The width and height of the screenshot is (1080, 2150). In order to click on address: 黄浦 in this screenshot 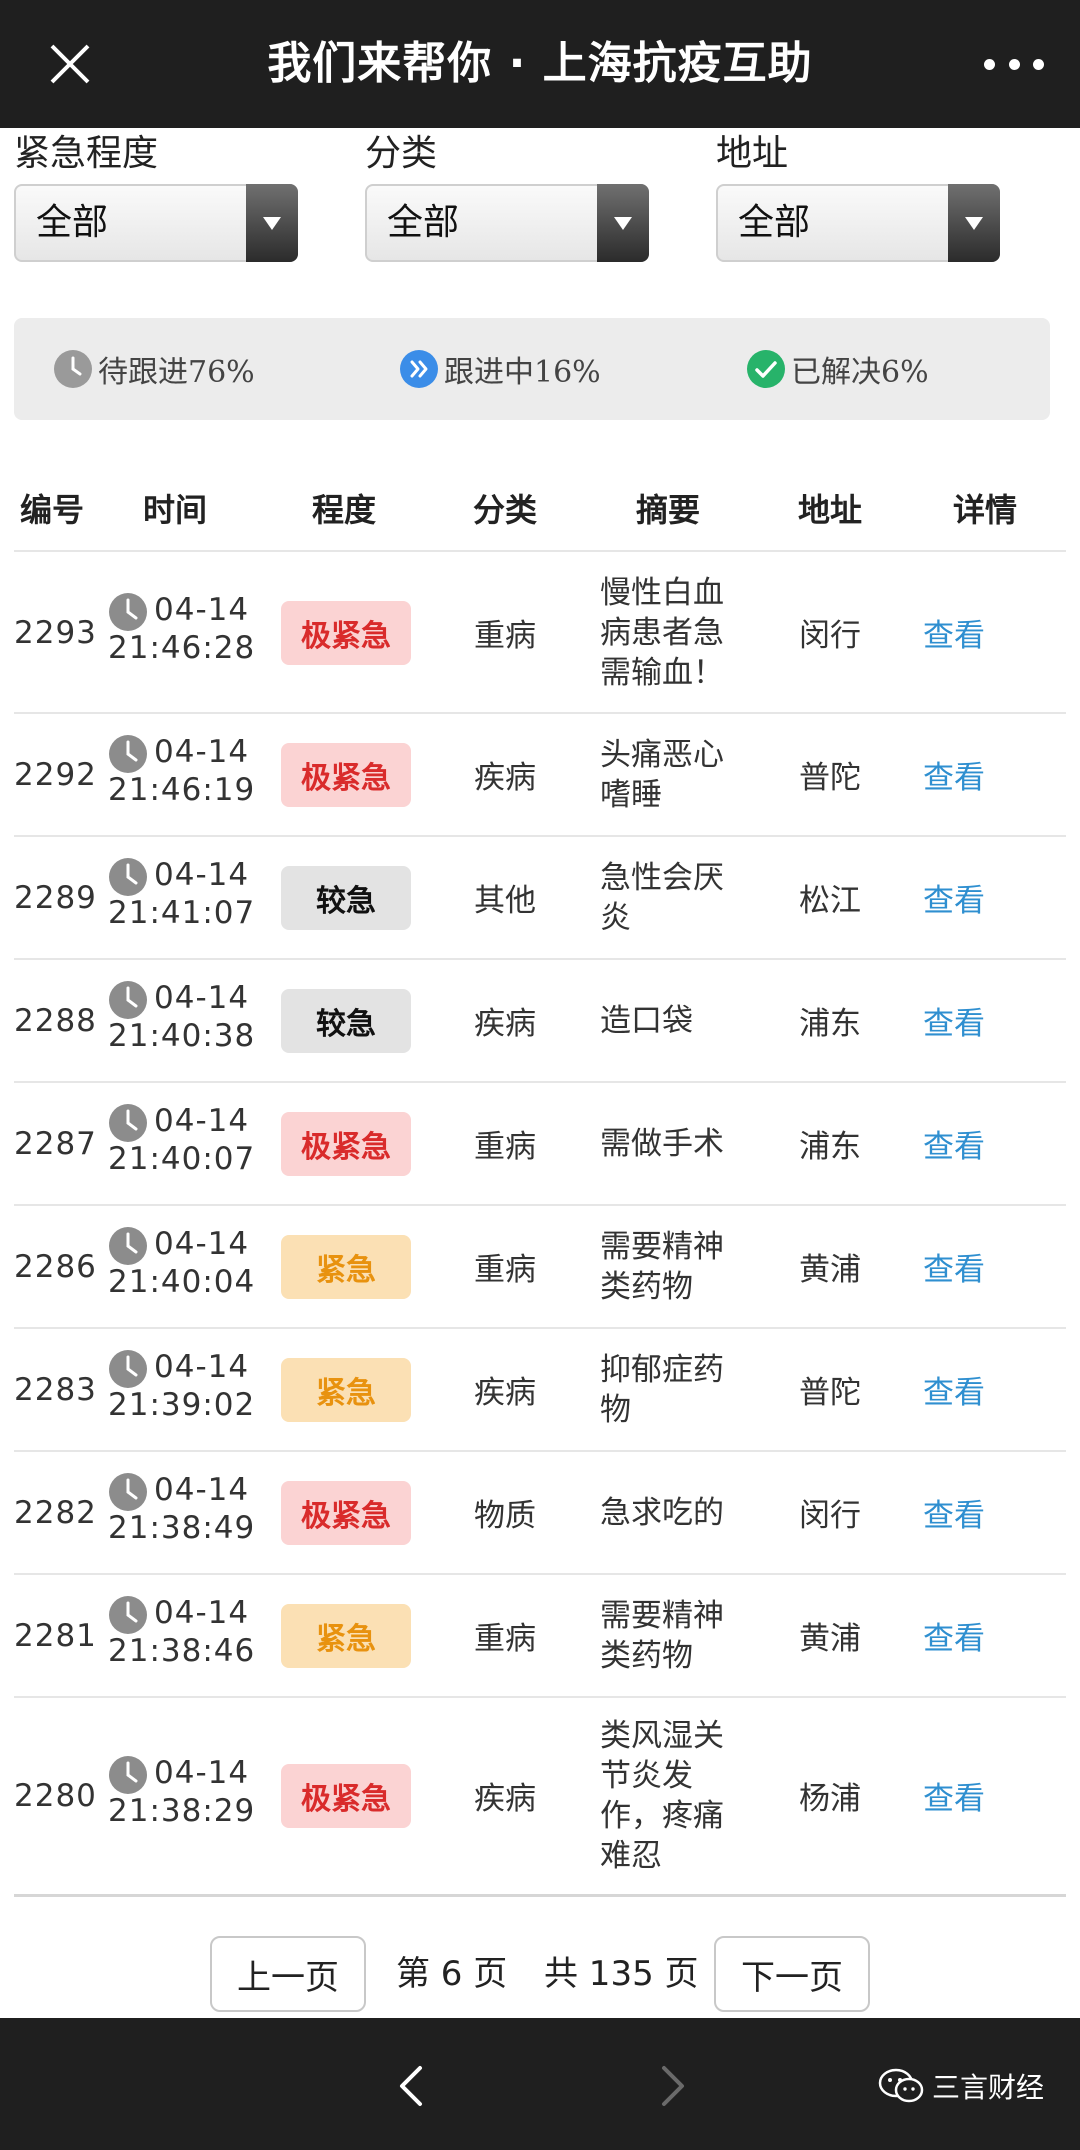, I will do `click(830, 1639)`.